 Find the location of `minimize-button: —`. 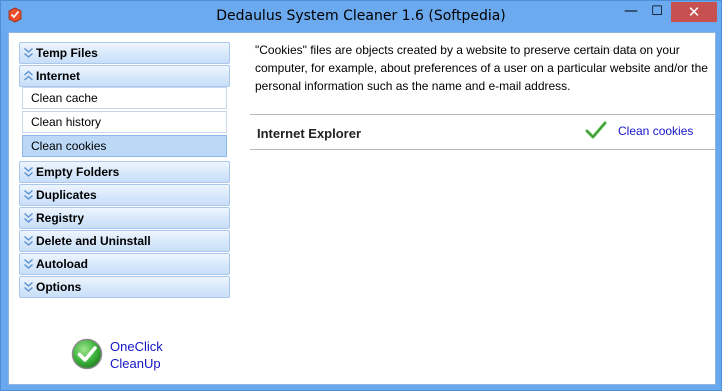

minimize-button: — is located at coordinates (631, 12).